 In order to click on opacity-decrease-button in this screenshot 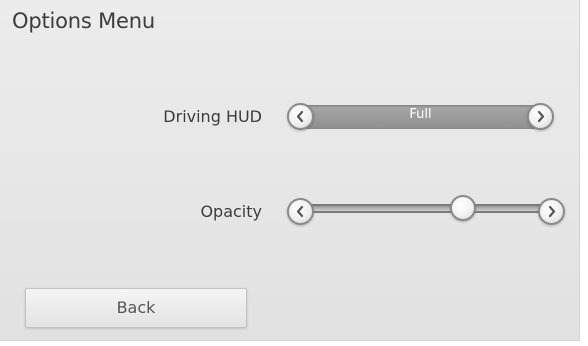, I will do `click(300, 211)`.